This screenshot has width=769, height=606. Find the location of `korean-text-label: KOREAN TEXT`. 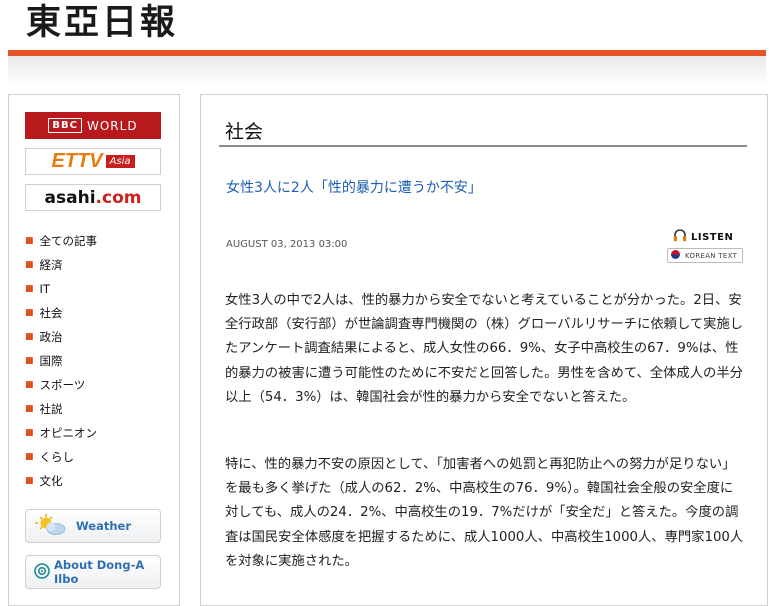

korean-text-label: KOREAN TEXT is located at coordinates (711, 255).